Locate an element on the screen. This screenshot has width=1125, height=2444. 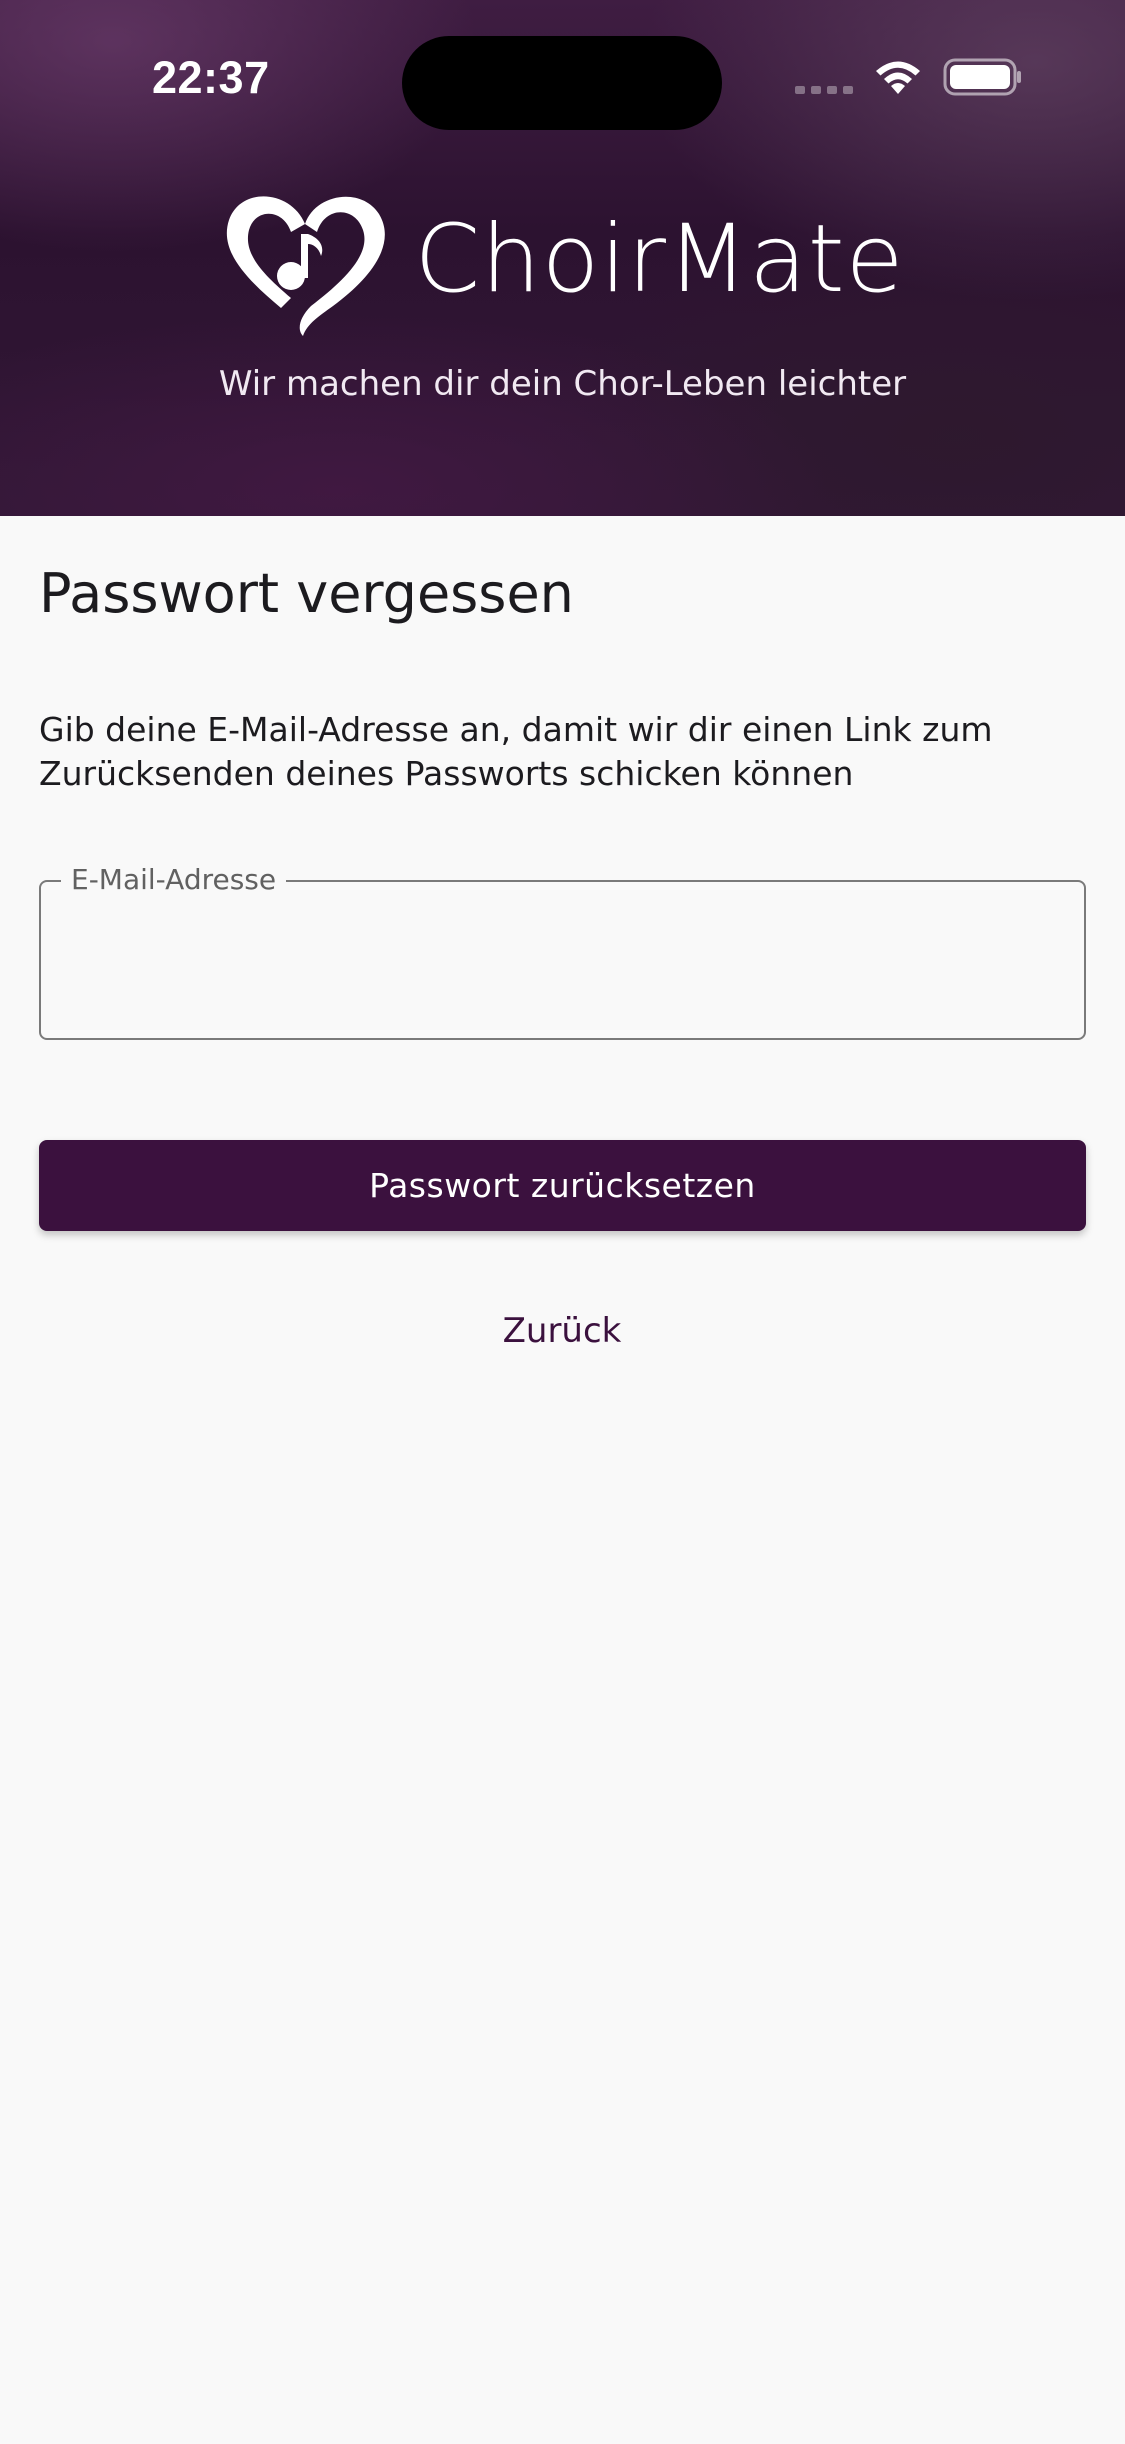
reset-password-button: Passwort zurücksetzen is located at coordinates (562, 1185).